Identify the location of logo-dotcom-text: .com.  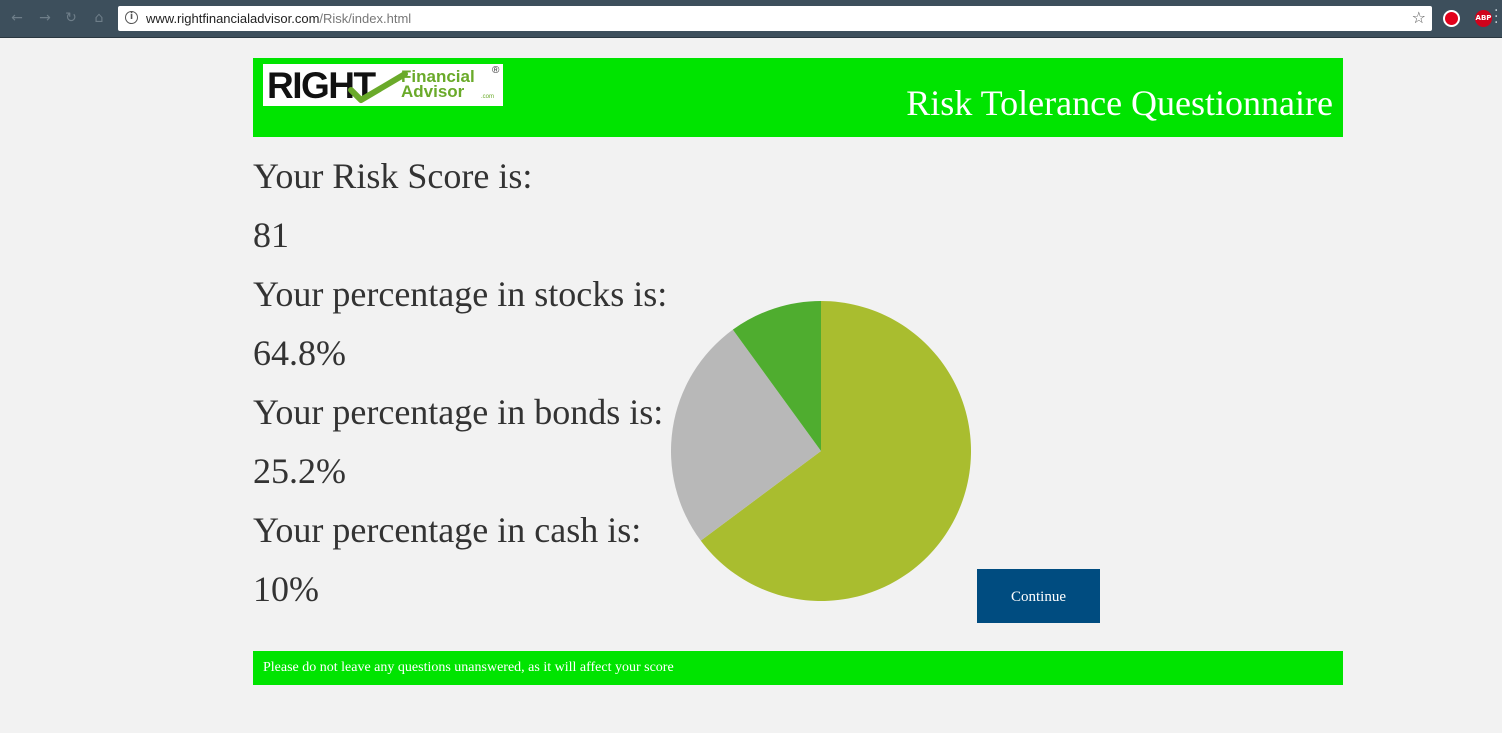
(488, 97).